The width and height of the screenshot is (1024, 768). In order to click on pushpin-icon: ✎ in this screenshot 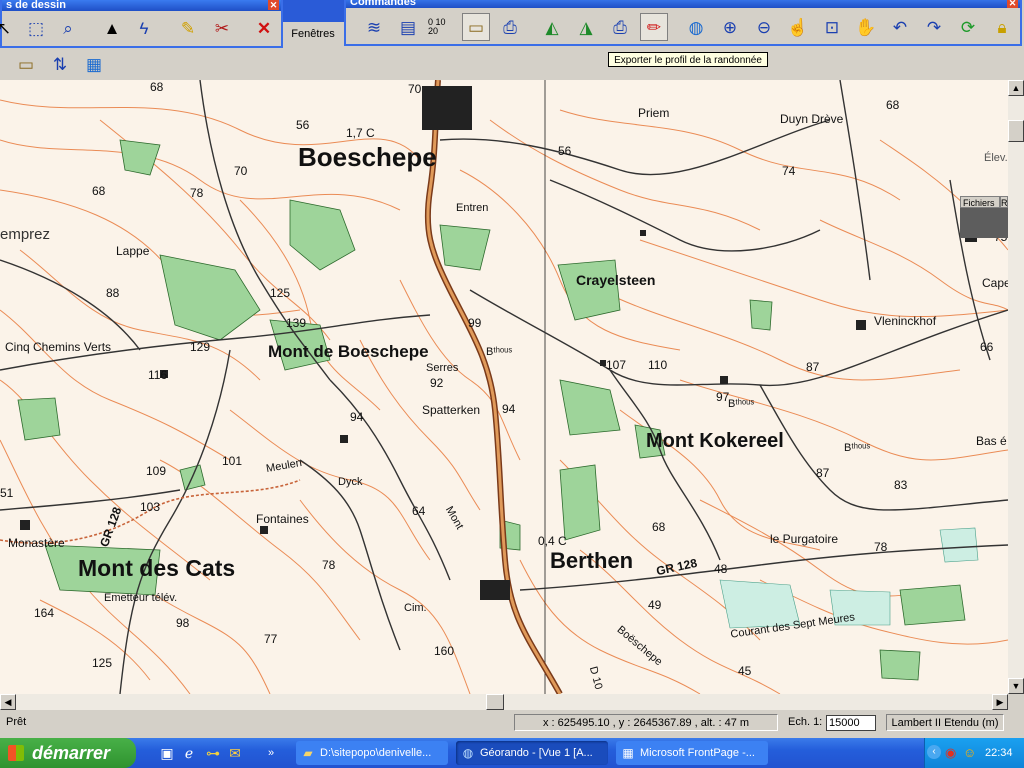, I will do `click(188, 28)`.